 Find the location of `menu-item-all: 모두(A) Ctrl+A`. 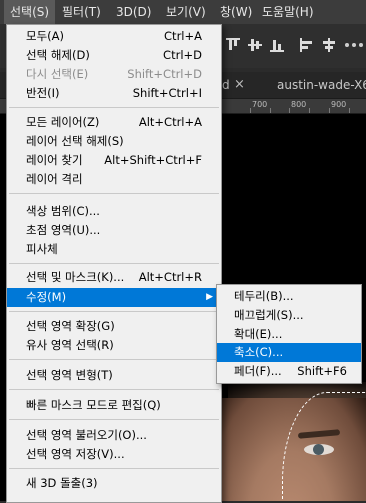

menu-item-all: 모두(A) Ctrl+A is located at coordinates (114, 36).